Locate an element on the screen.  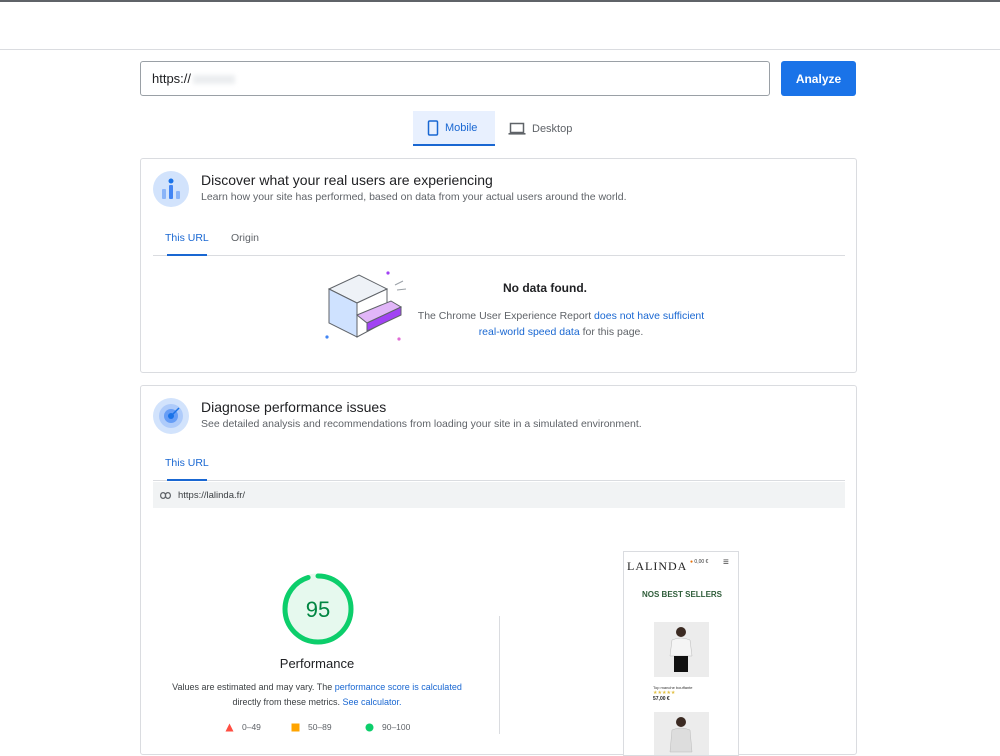
divider is located at coordinates (499, 675).